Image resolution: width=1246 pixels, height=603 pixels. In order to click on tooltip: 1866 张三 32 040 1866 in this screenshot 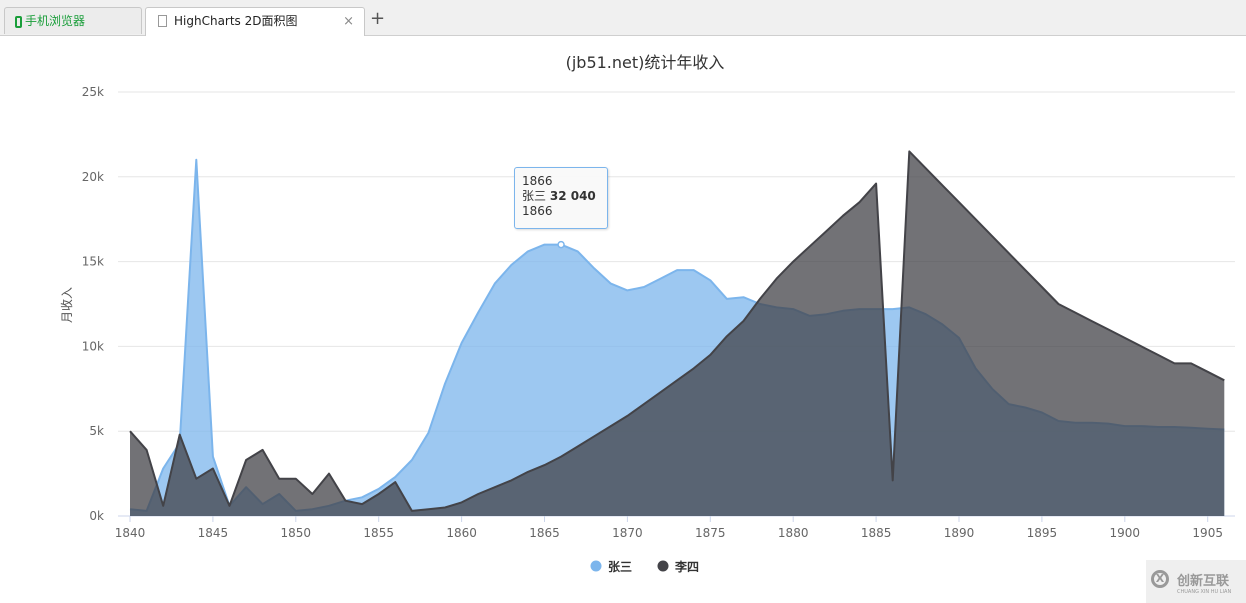, I will do `click(561, 198)`.